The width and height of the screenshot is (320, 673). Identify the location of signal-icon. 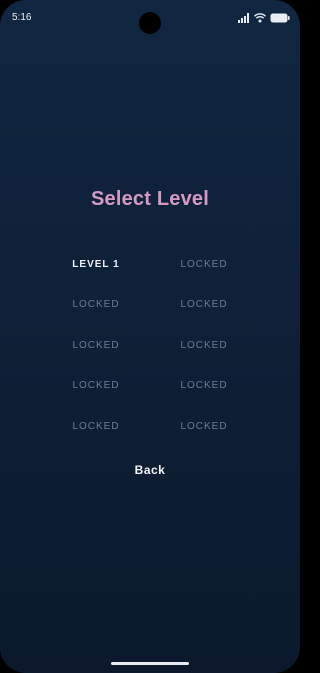
(244, 18).